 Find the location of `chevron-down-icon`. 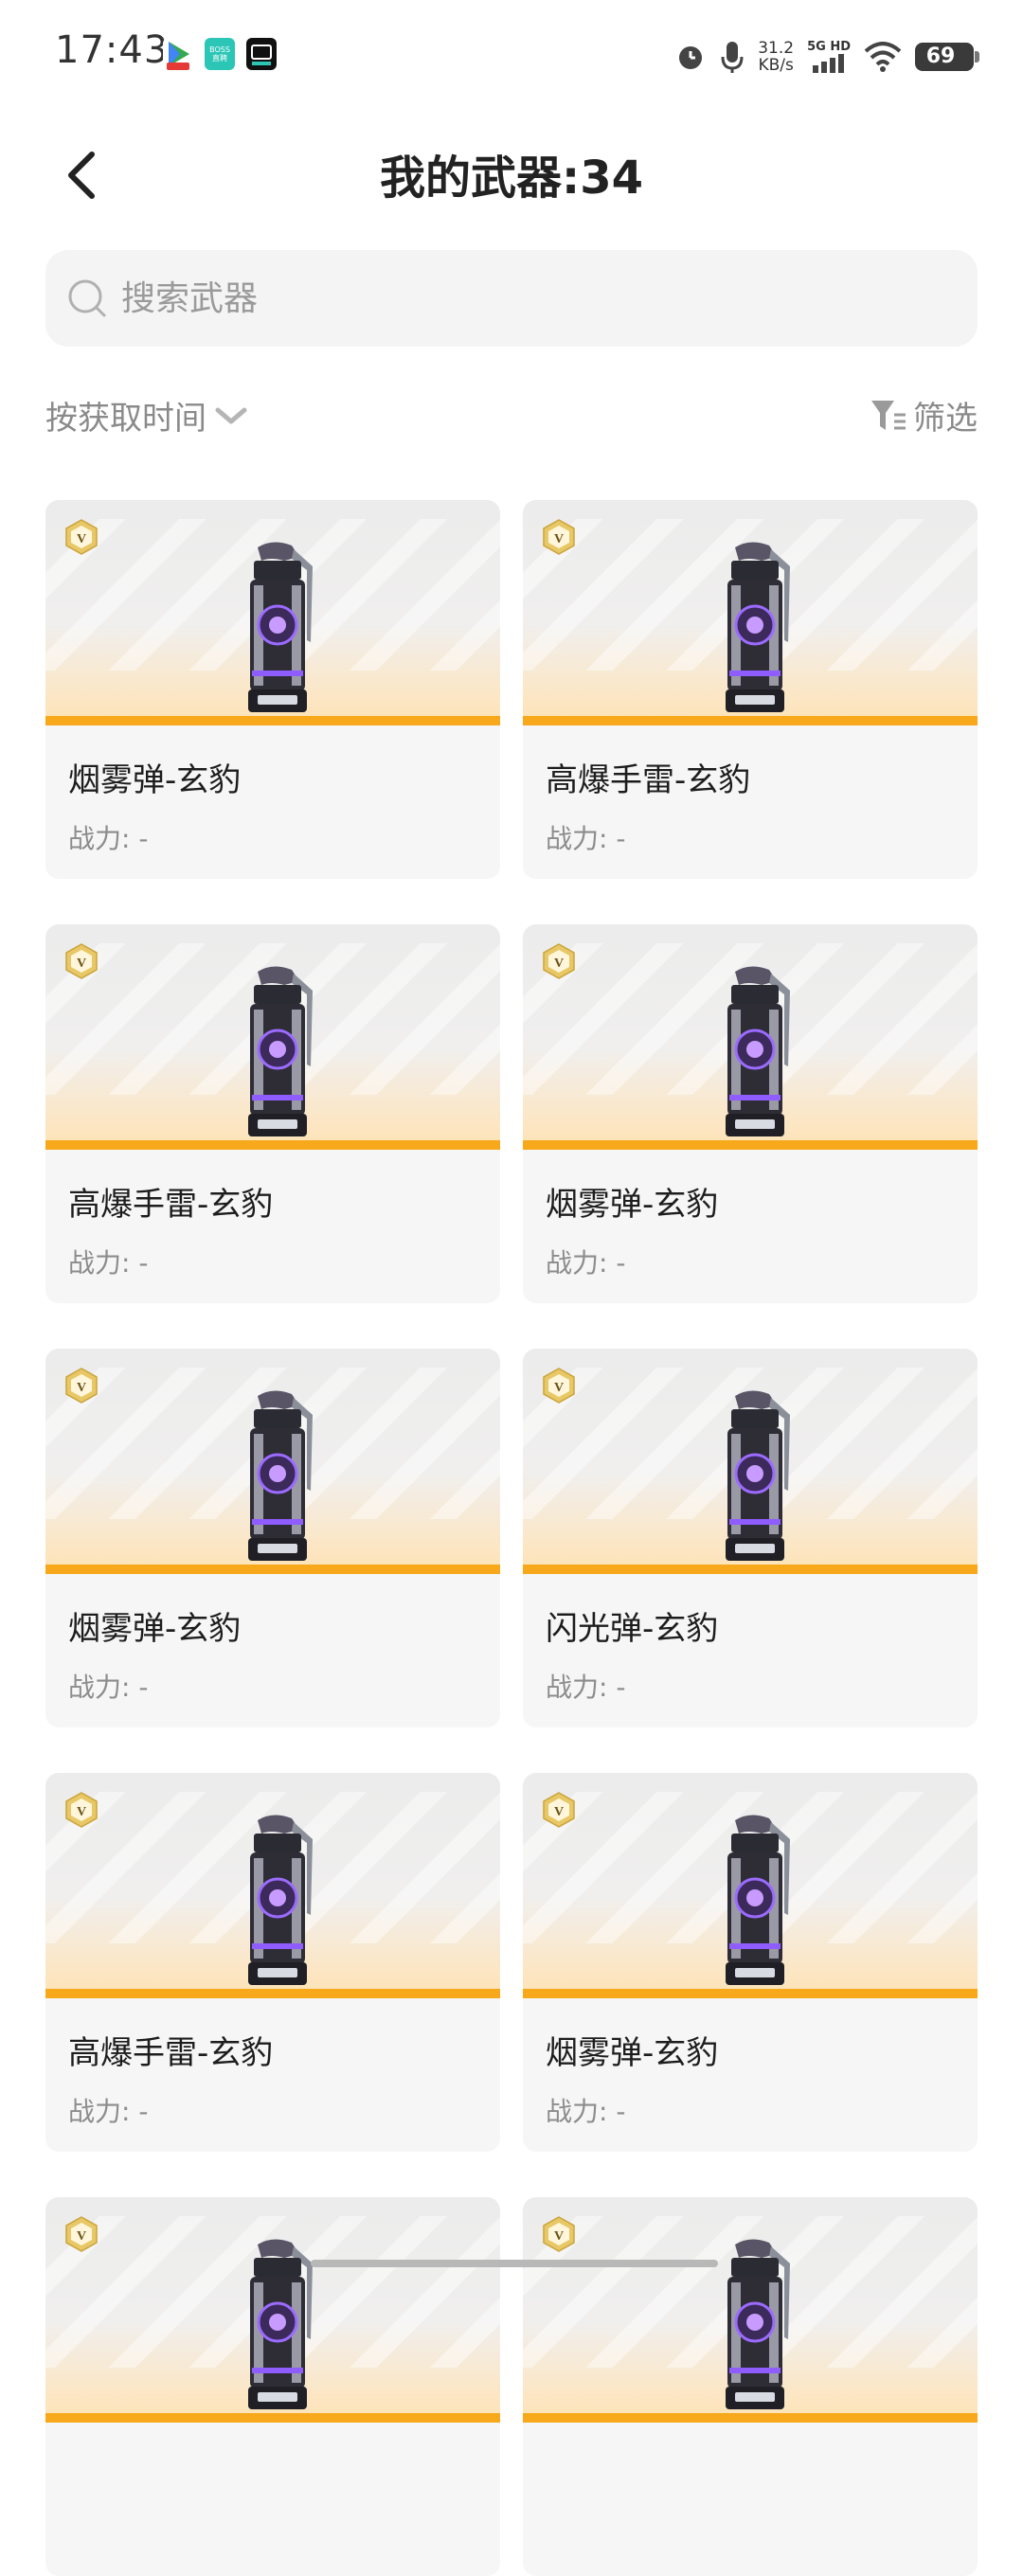

chevron-down-icon is located at coordinates (231, 415).